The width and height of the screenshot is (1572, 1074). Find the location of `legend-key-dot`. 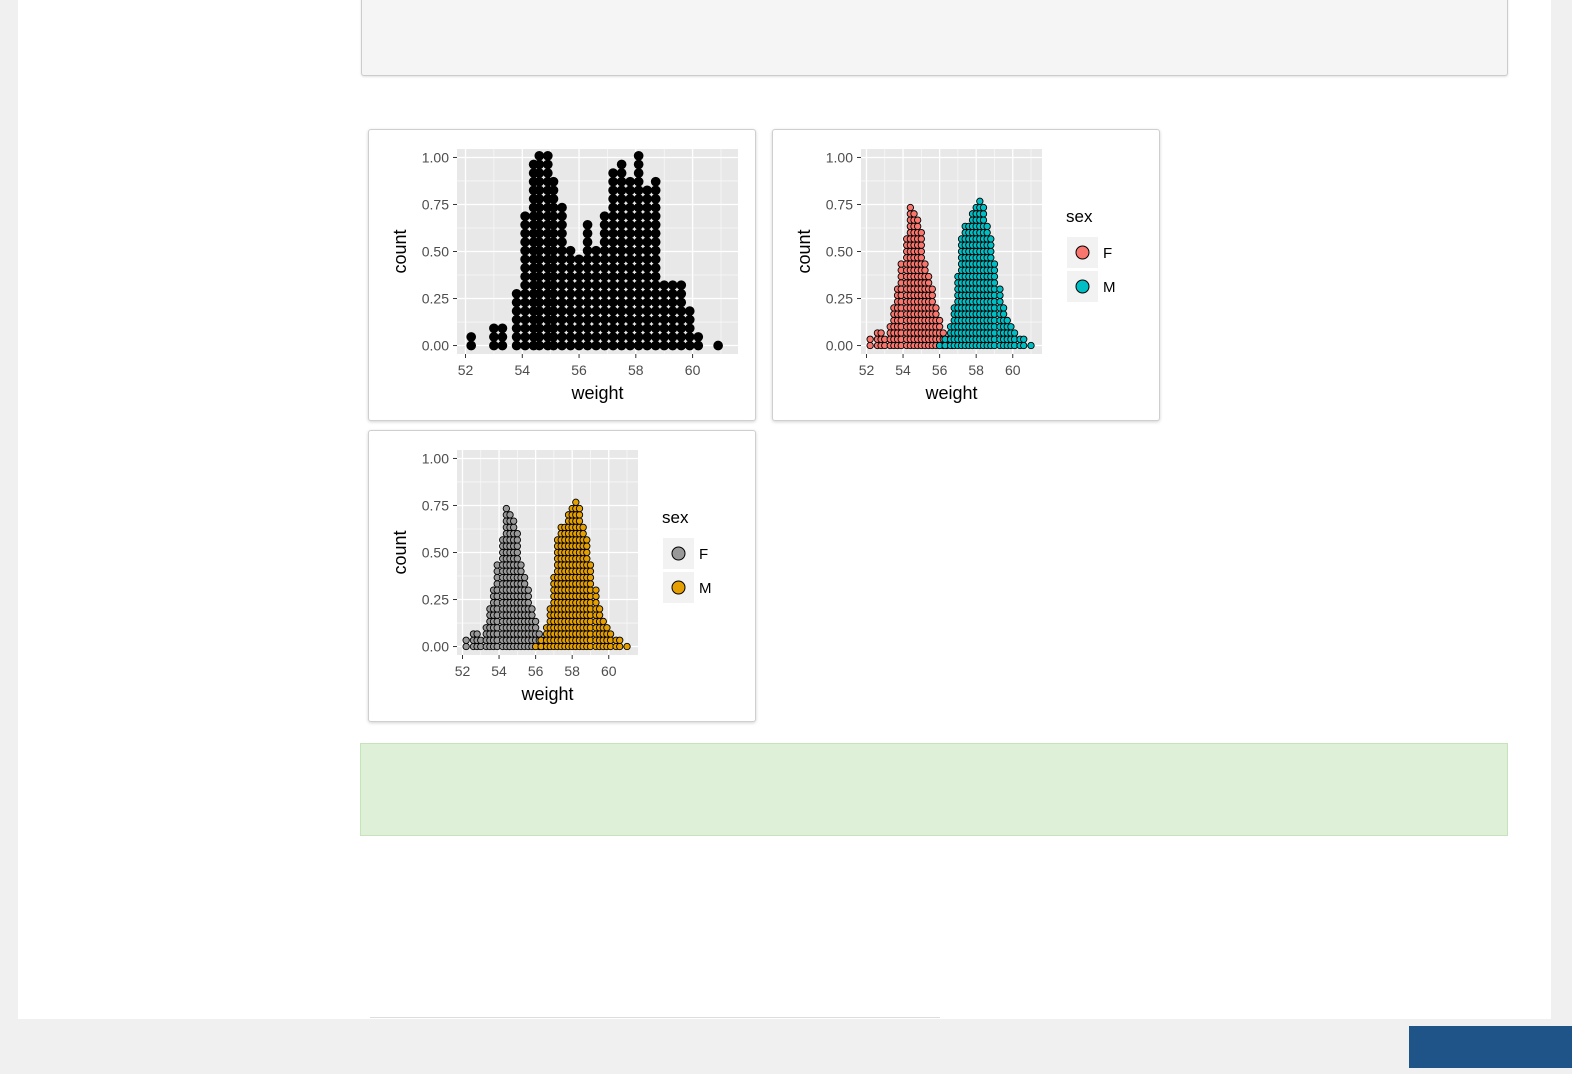

legend-key-dot is located at coordinates (678, 553).